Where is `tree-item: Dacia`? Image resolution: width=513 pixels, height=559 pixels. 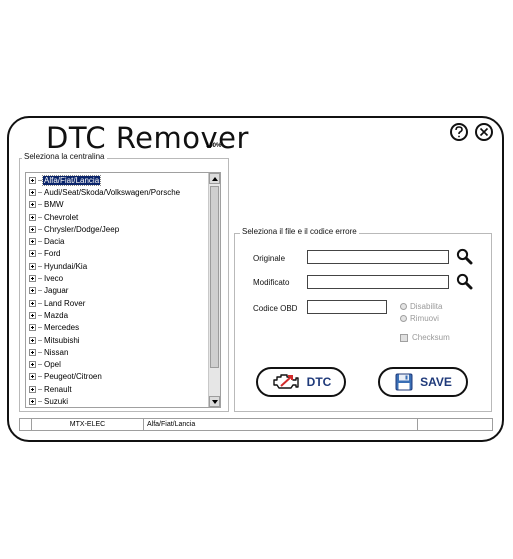
tree-item: Dacia is located at coordinates (105, 241).